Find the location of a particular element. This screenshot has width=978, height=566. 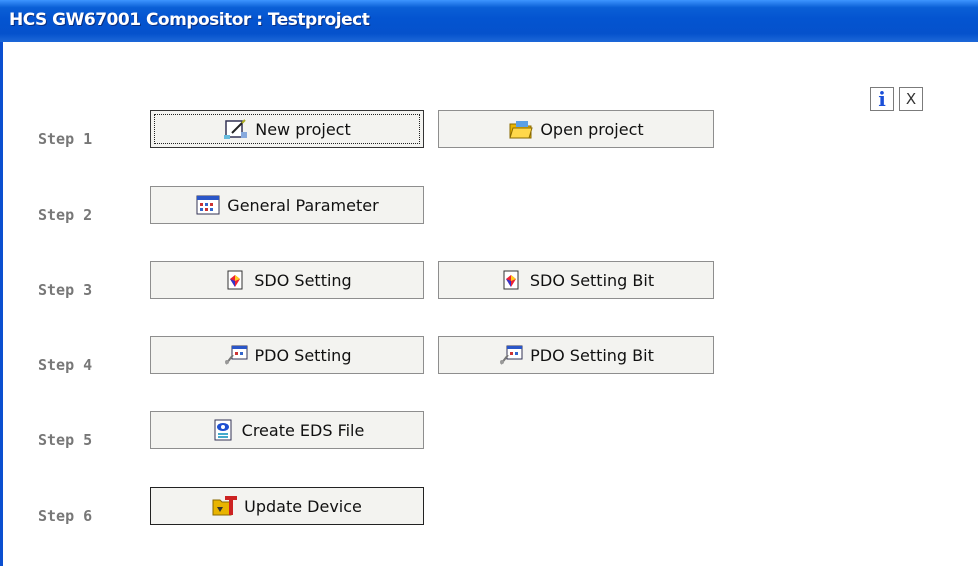

pdo-setting-button: PDO Setting is located at coordinates (287, 355).